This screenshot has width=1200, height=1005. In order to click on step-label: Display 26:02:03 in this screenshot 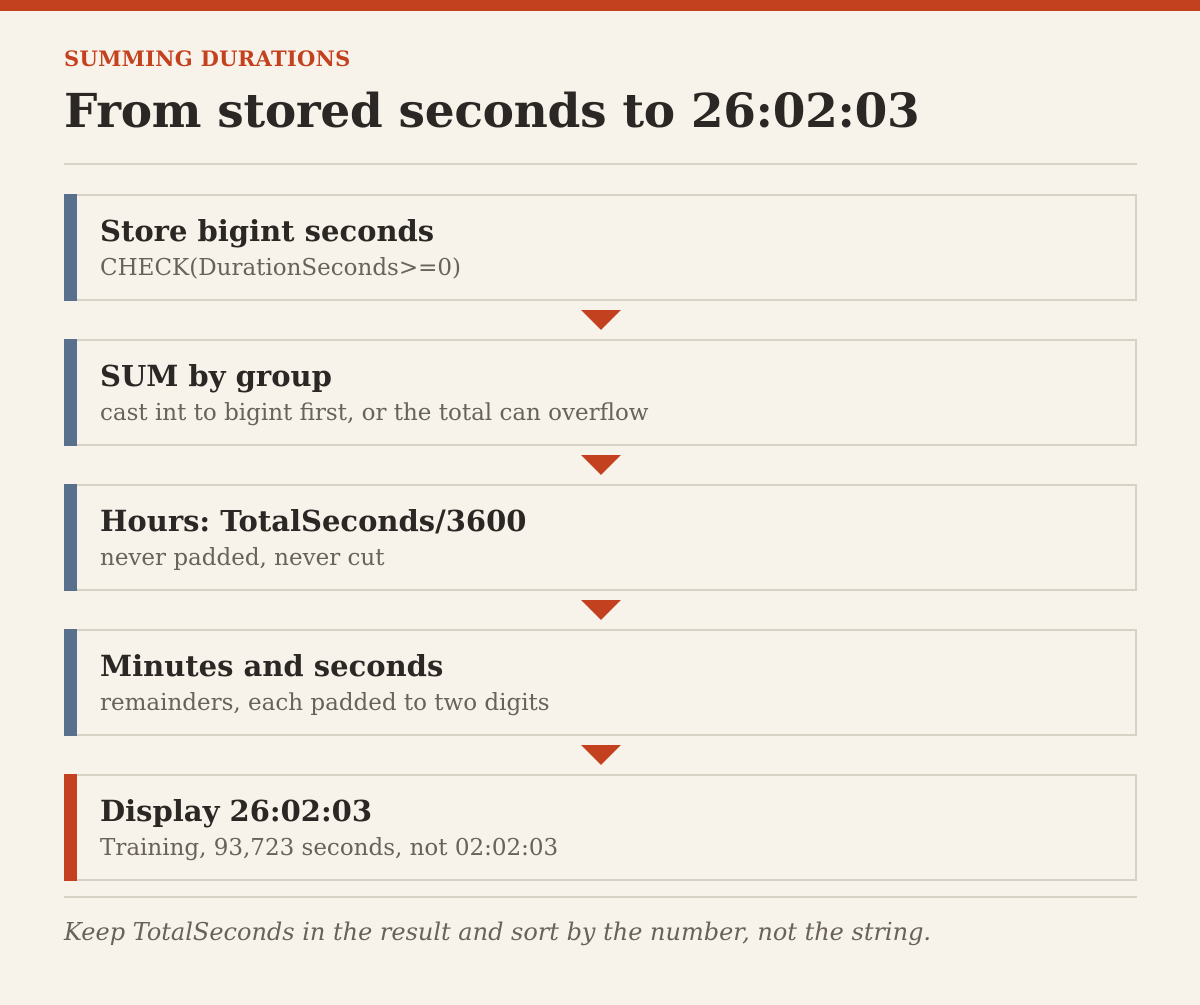, I will do `click(236, 811)`.